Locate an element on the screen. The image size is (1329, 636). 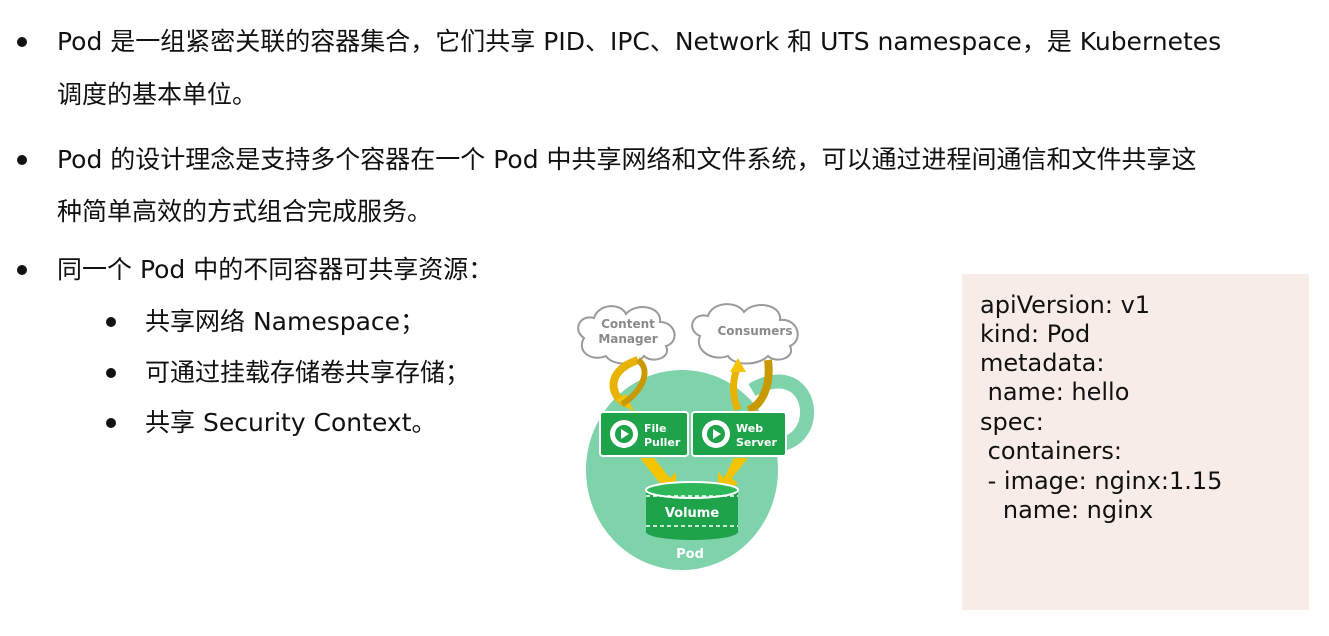
pod-label: Pod is located at coordinates (690, 554).